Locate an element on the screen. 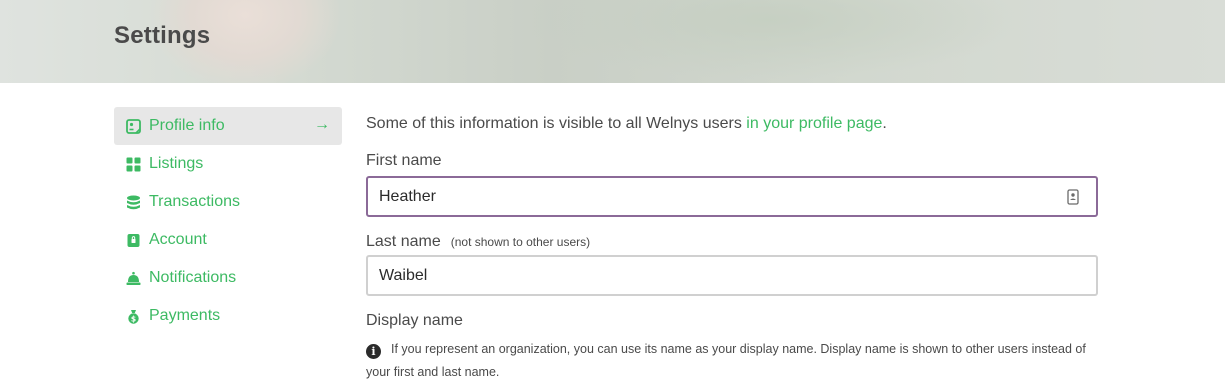 The height and width of the screenshot is (382, 1225). last-name-label: Last name (not shown to other users) is located at coordinates (478, 242).